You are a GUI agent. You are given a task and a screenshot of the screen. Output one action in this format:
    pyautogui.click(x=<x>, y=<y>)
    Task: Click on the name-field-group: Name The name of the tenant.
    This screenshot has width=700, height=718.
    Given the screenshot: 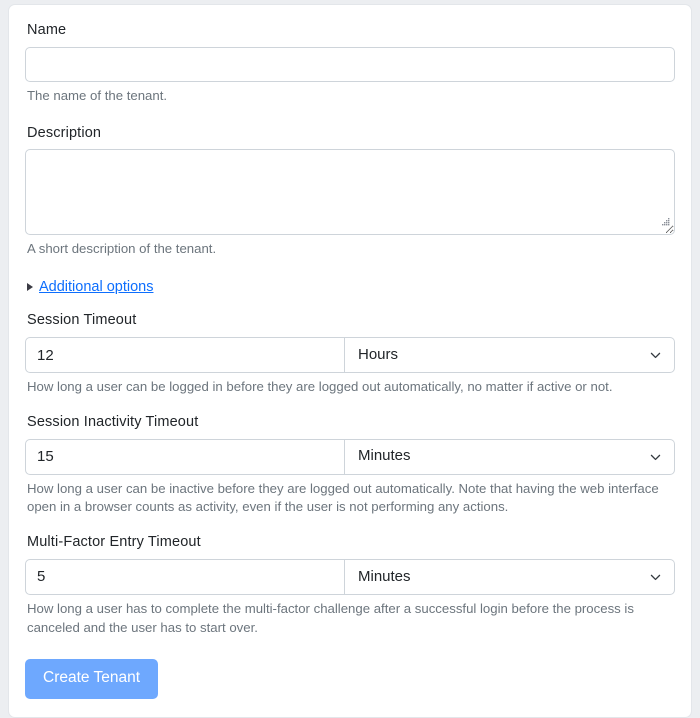 What is the action you would take?
    pyautogui.click(x=350, y=63)
    